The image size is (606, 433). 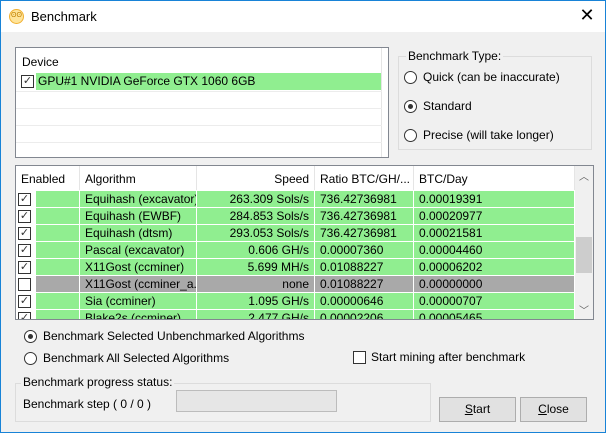 What do you see at coordinates (87, 404) in the screenshot?
I see `benchmark-step-text: Benchmark step ( 0 / 0 )` at bounding box center [87, 404].